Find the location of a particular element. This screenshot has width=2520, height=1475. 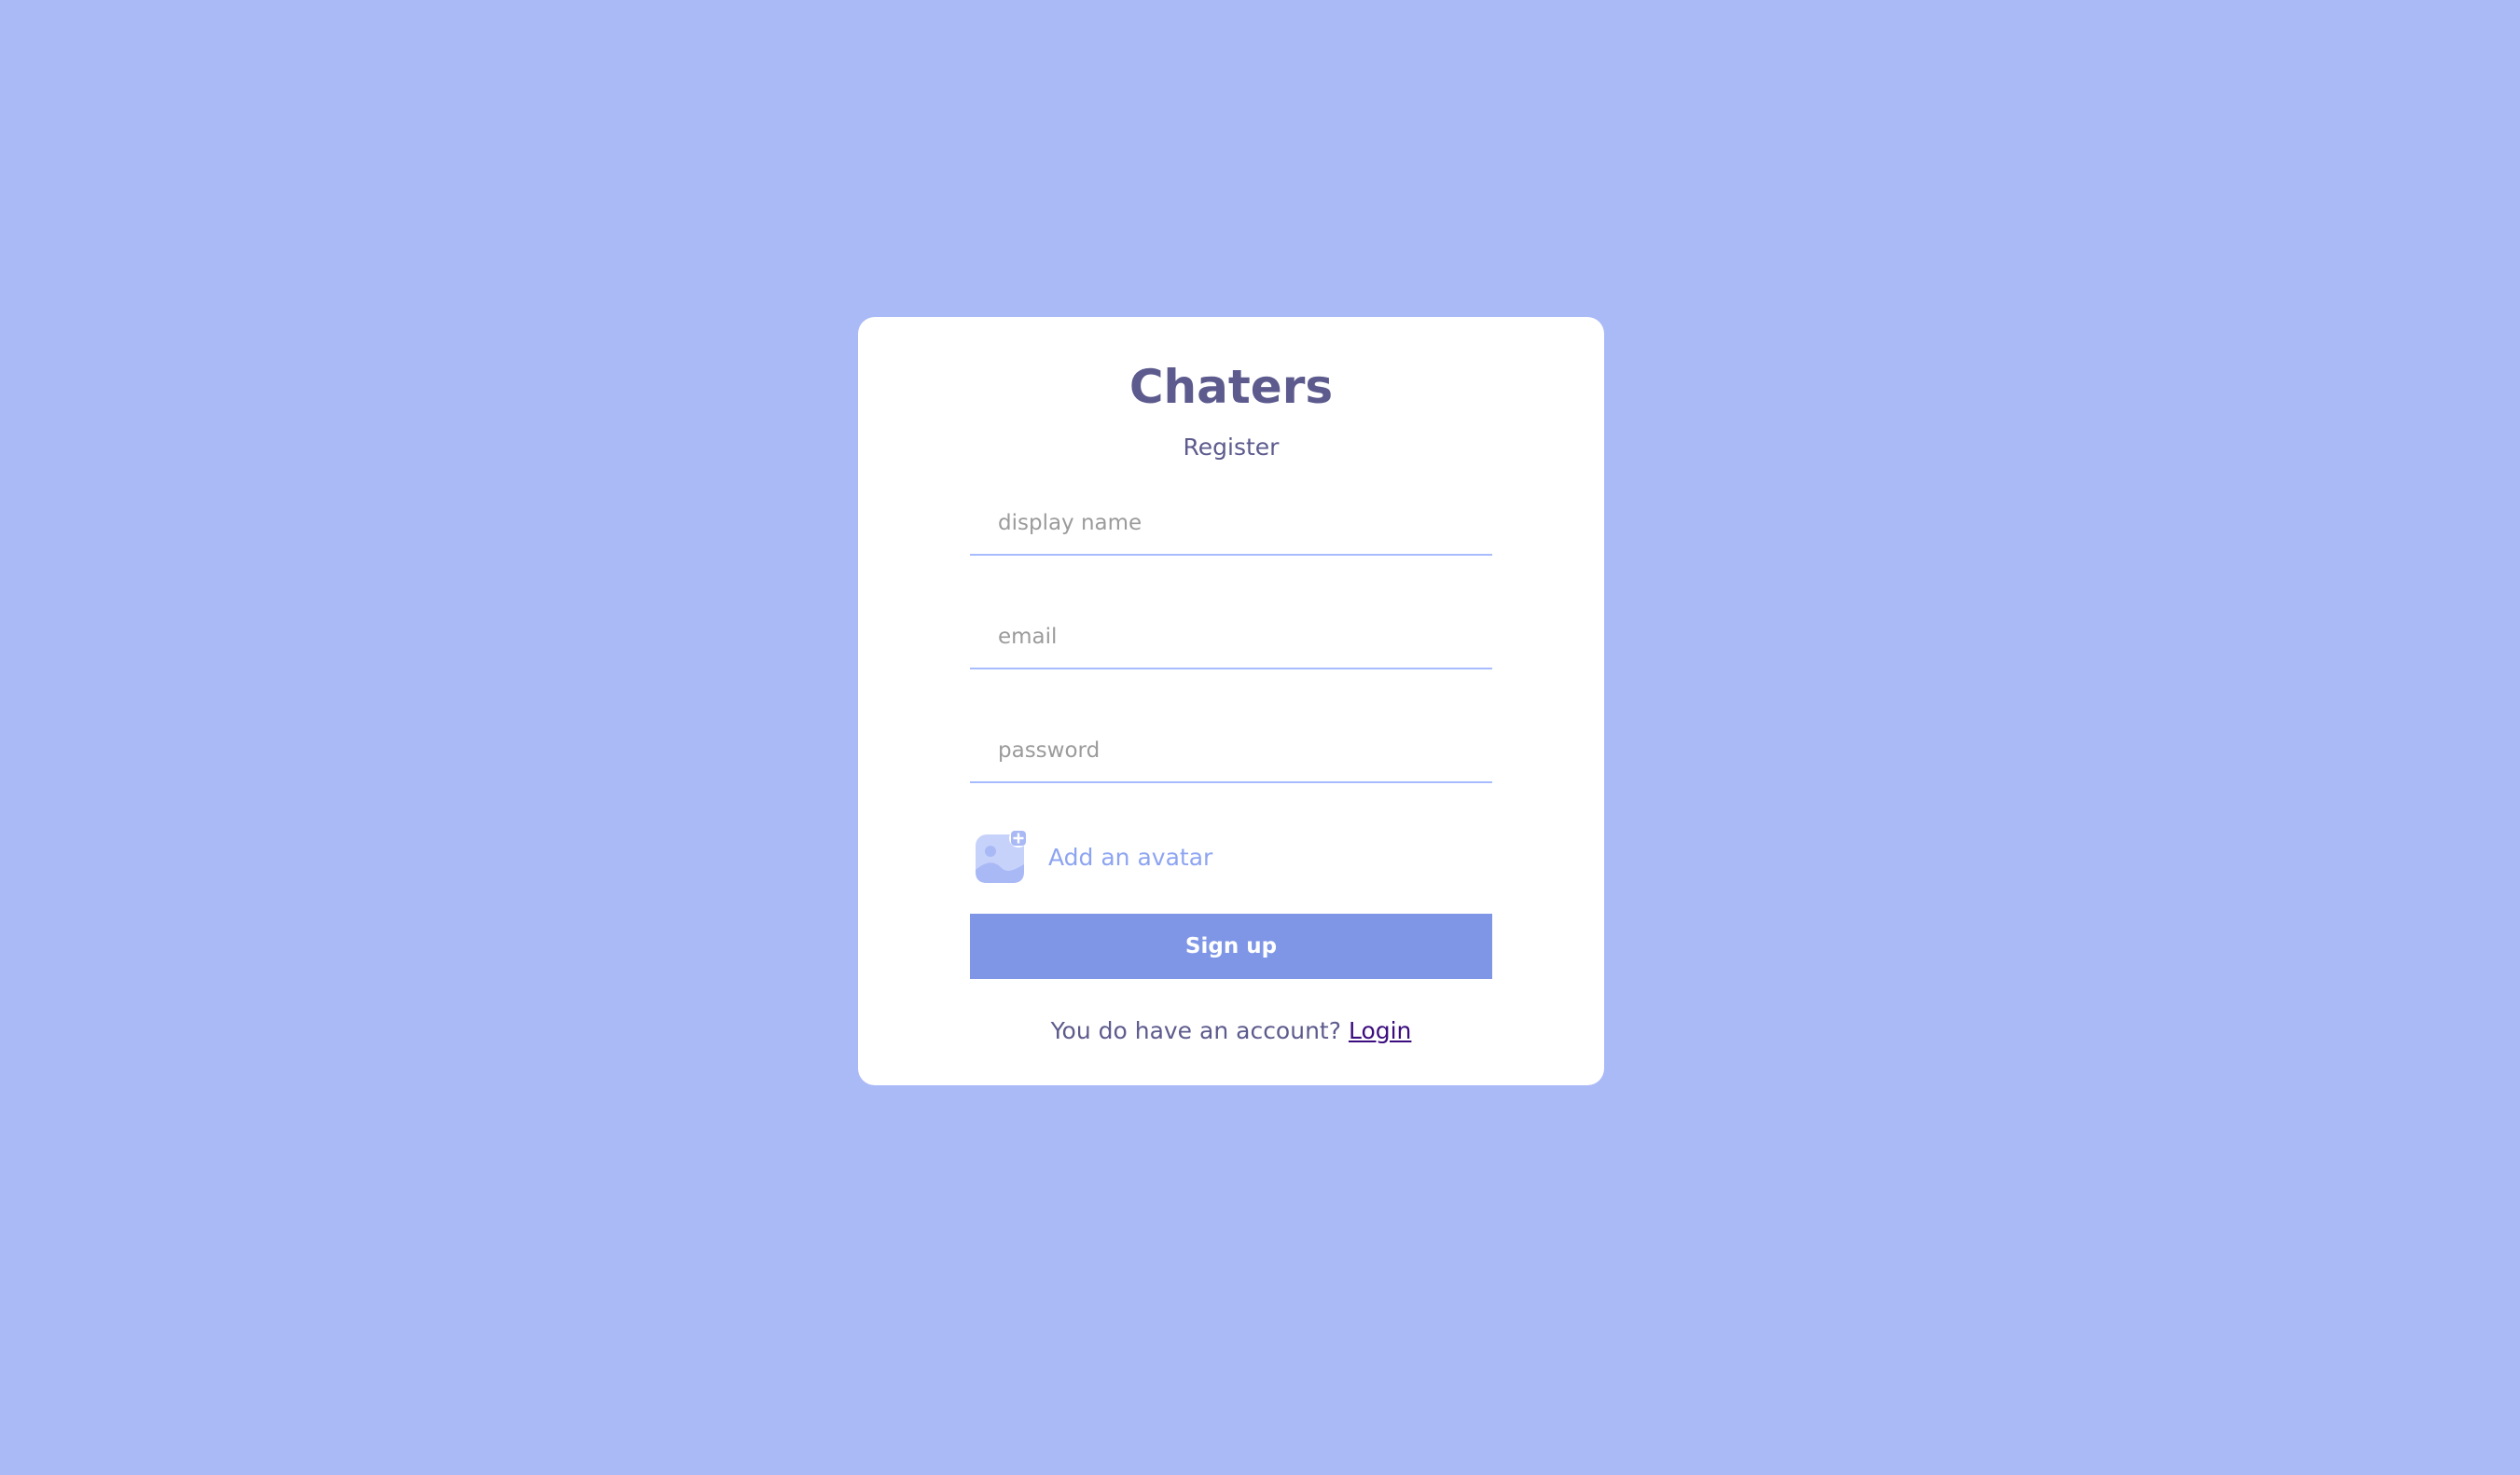

add-avatar-button: Add an avatar is located at coordinates (1091, 857).